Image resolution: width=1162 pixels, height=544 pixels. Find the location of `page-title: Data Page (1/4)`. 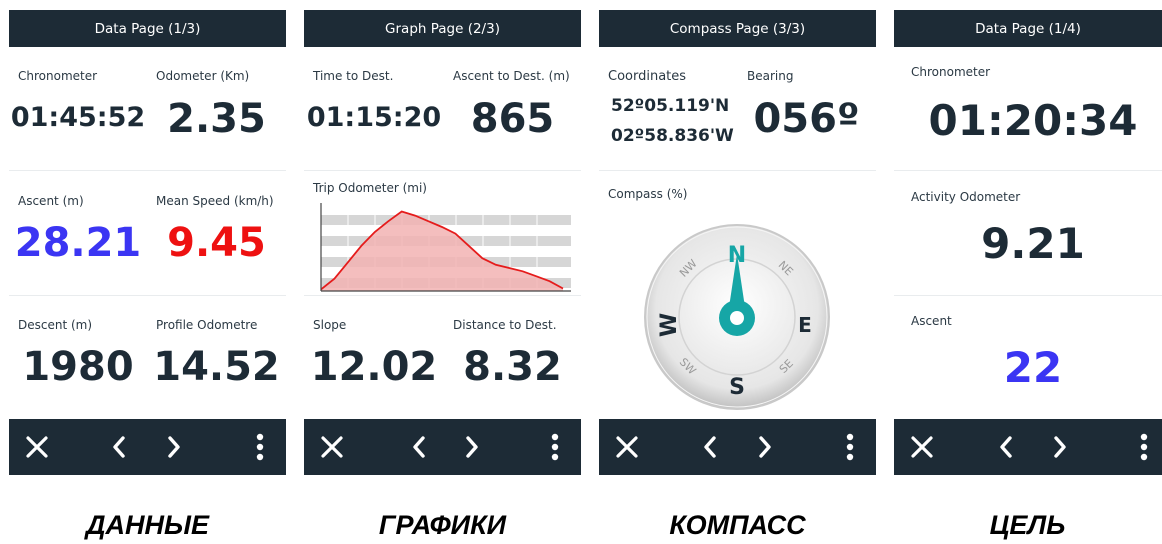

page-title: Data Page (1/4) is located at coordinates (1028, 28).